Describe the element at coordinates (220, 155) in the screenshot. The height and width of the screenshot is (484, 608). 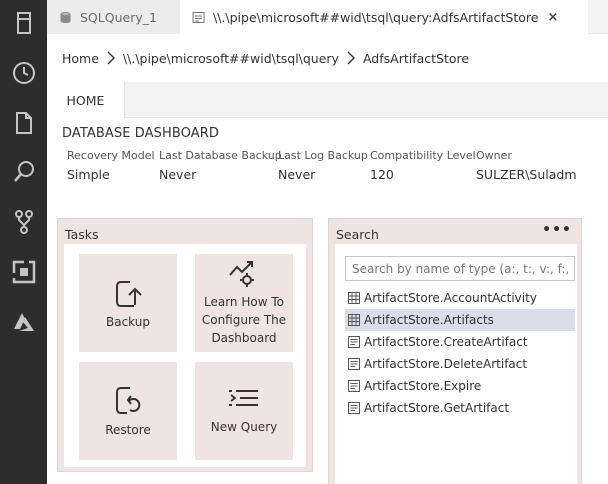
I see `property-label: Last Database Backup` at that location.